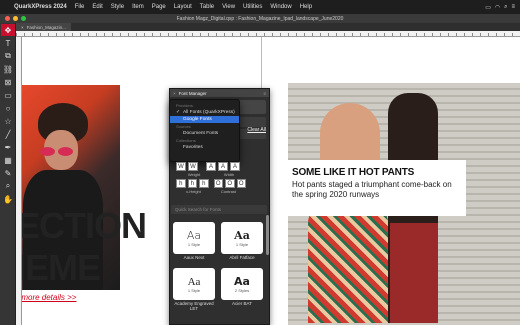  What do you see at coordinates (181, 183) in the screenshot?
I see `xheight-low-button: h` at bounding box center [181, 183].